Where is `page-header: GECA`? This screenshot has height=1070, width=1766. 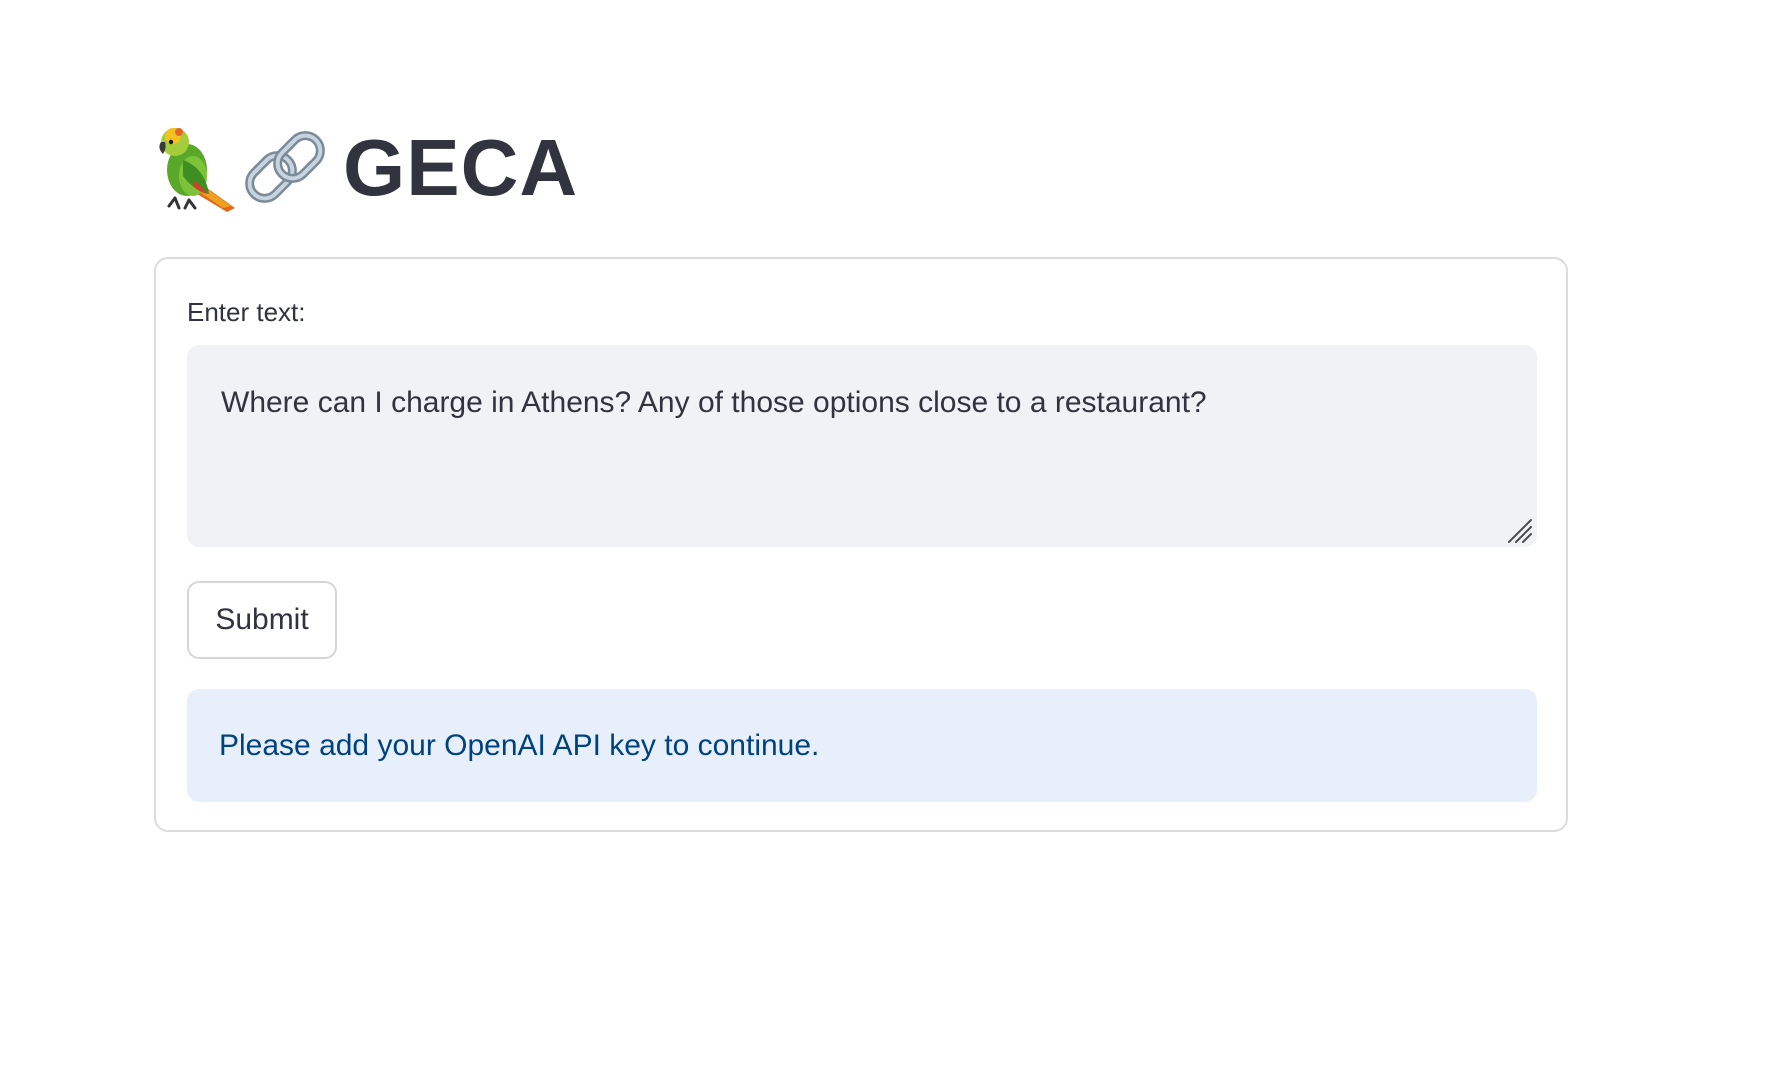
page-header: GECA is located at coordinates (365, 168).